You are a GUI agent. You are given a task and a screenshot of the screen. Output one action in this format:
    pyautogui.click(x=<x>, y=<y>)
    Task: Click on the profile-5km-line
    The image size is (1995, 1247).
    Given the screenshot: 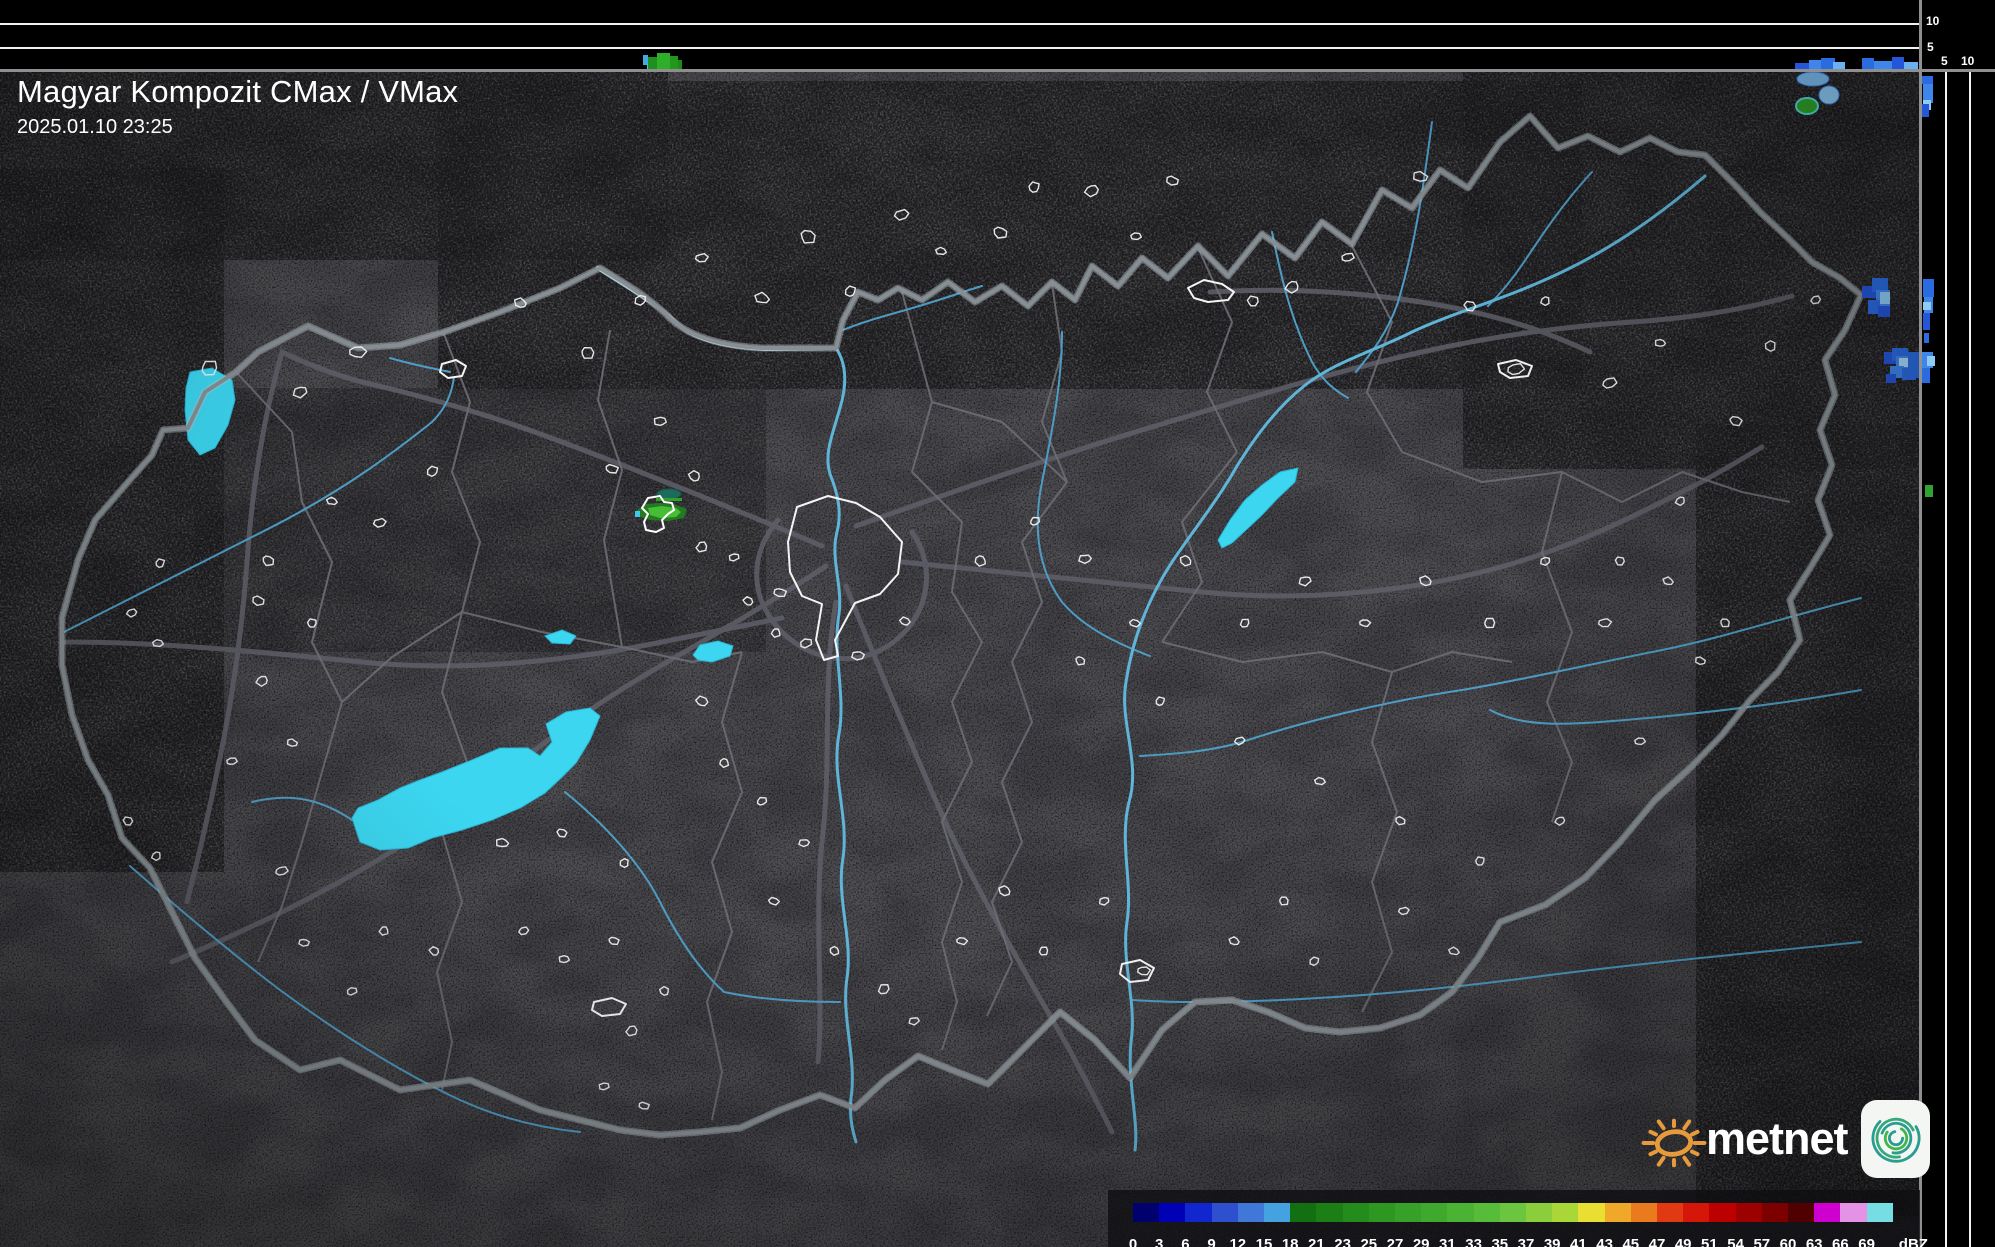 What is the action you would take?
    pyautogui.click(x=959, y=48)
    